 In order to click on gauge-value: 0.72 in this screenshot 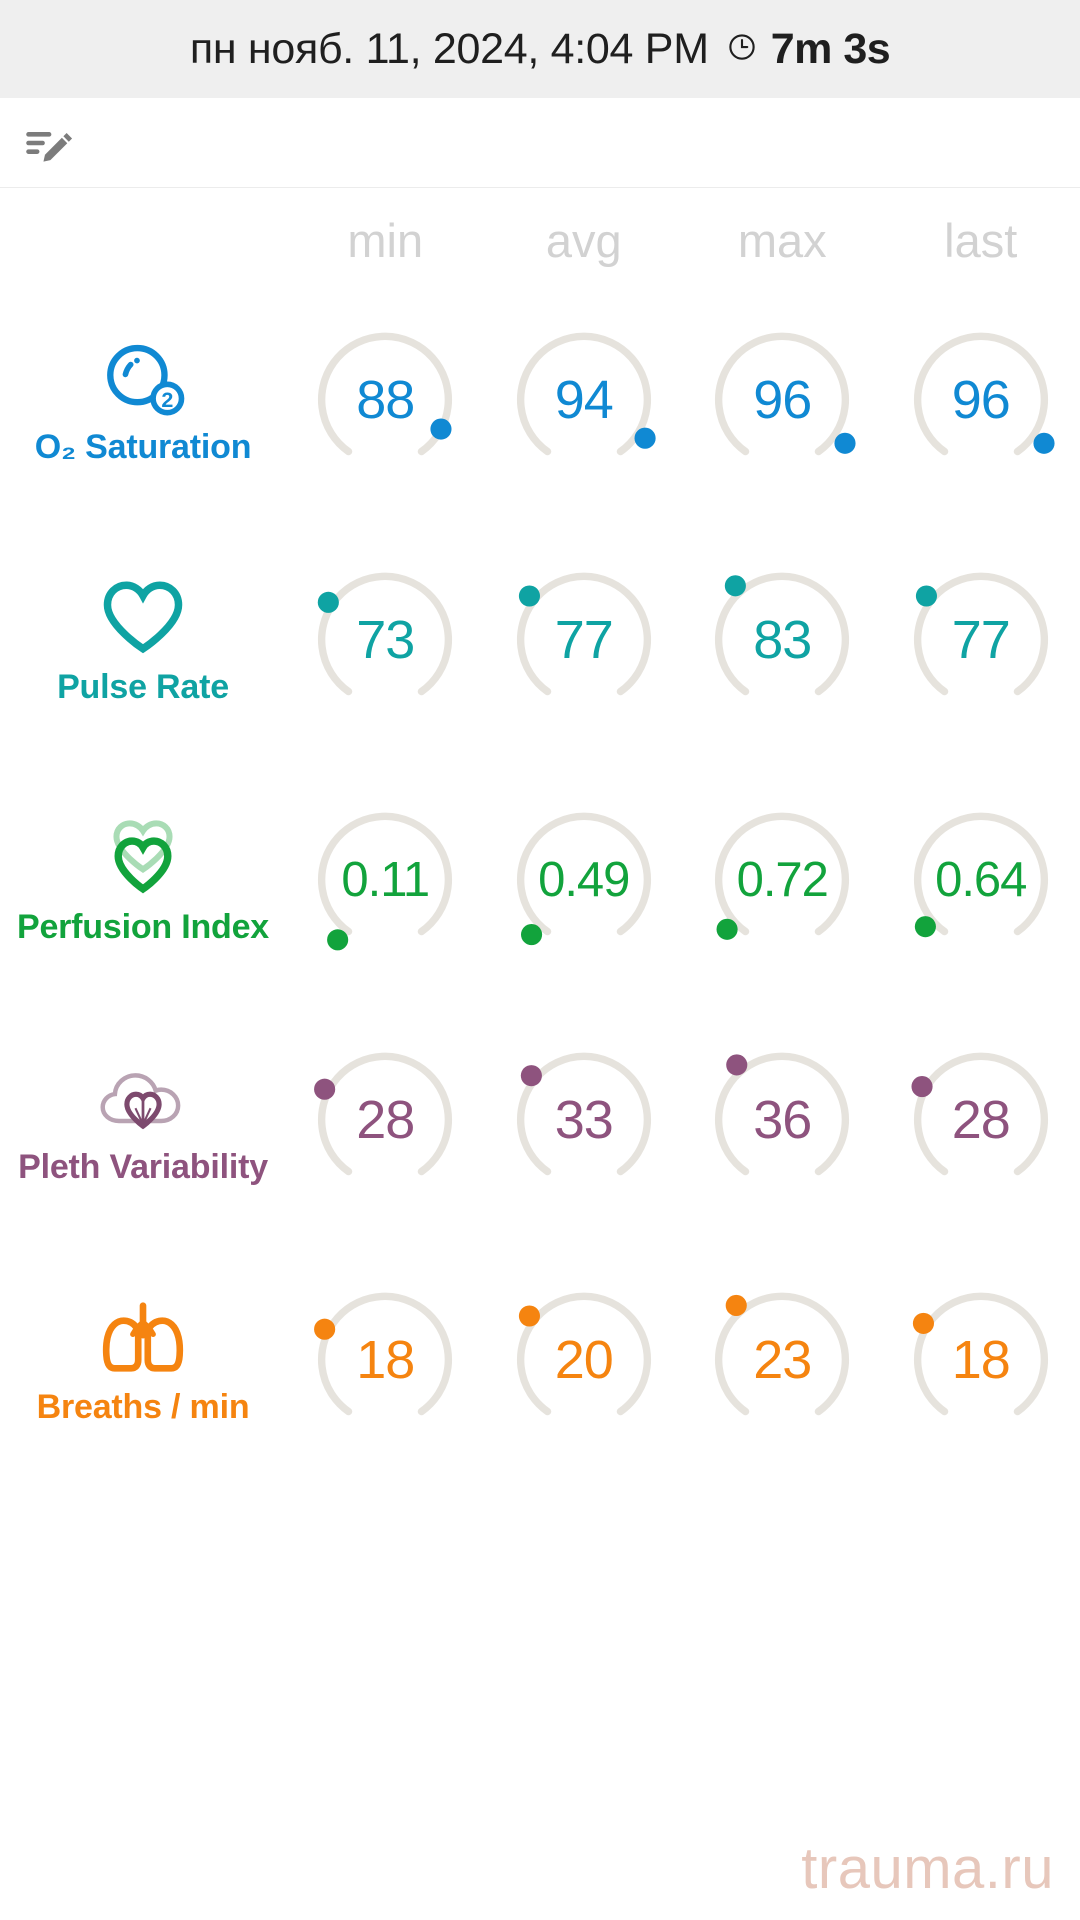, I will do `click(782, 880)`.